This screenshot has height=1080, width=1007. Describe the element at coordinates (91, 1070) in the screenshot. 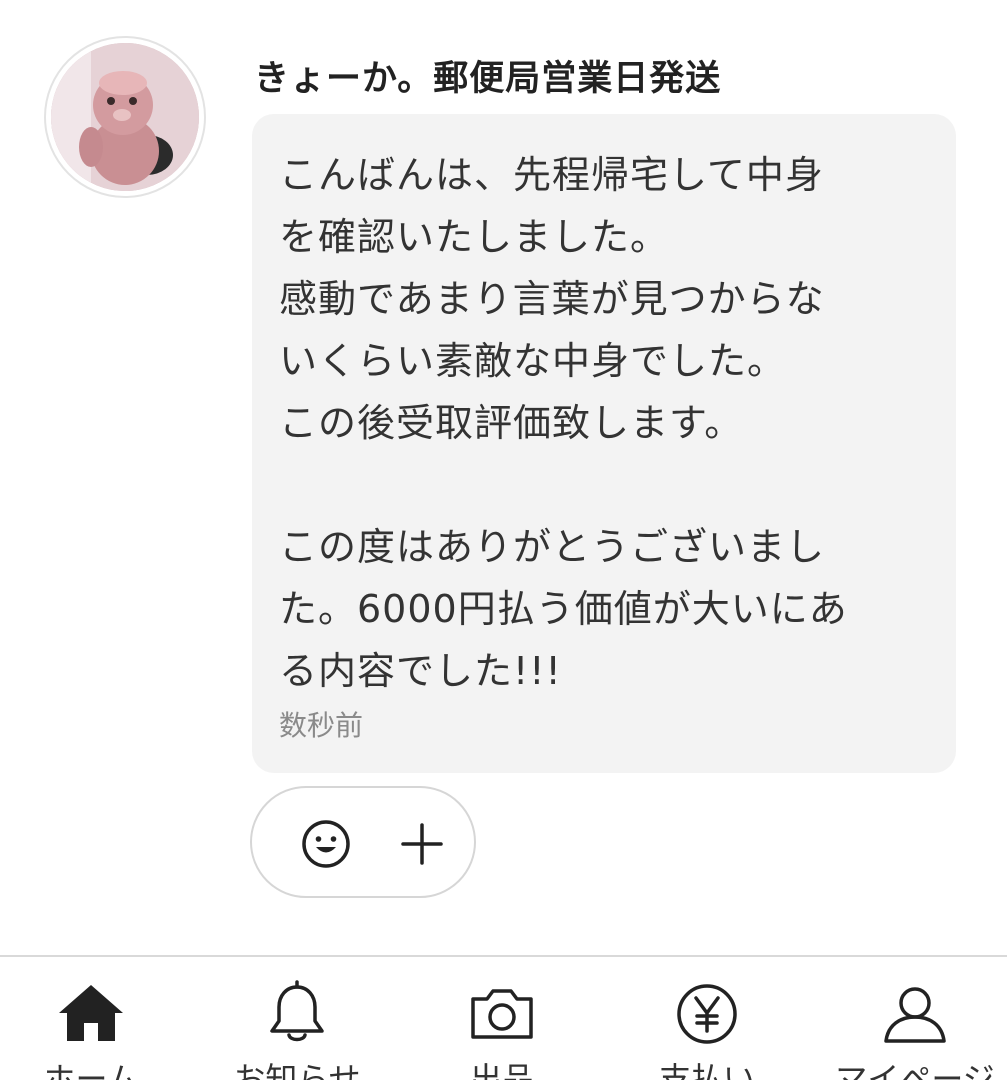

I see `nav-label-home: ホーム` at that location.